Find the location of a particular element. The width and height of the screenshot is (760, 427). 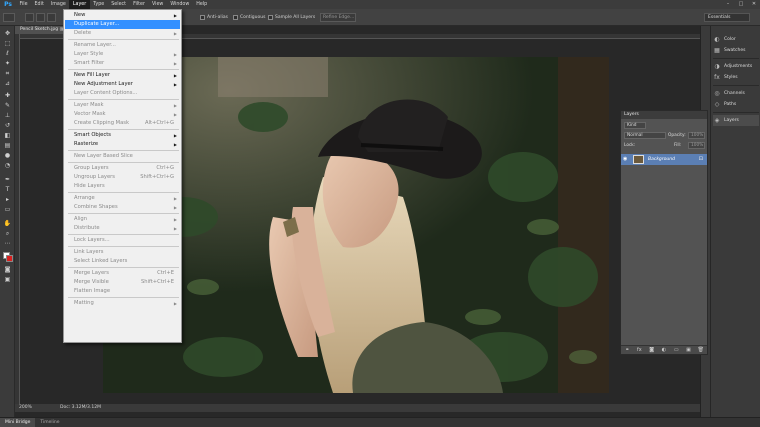

subtract-selection-icon is located at coordinates (51, 17).